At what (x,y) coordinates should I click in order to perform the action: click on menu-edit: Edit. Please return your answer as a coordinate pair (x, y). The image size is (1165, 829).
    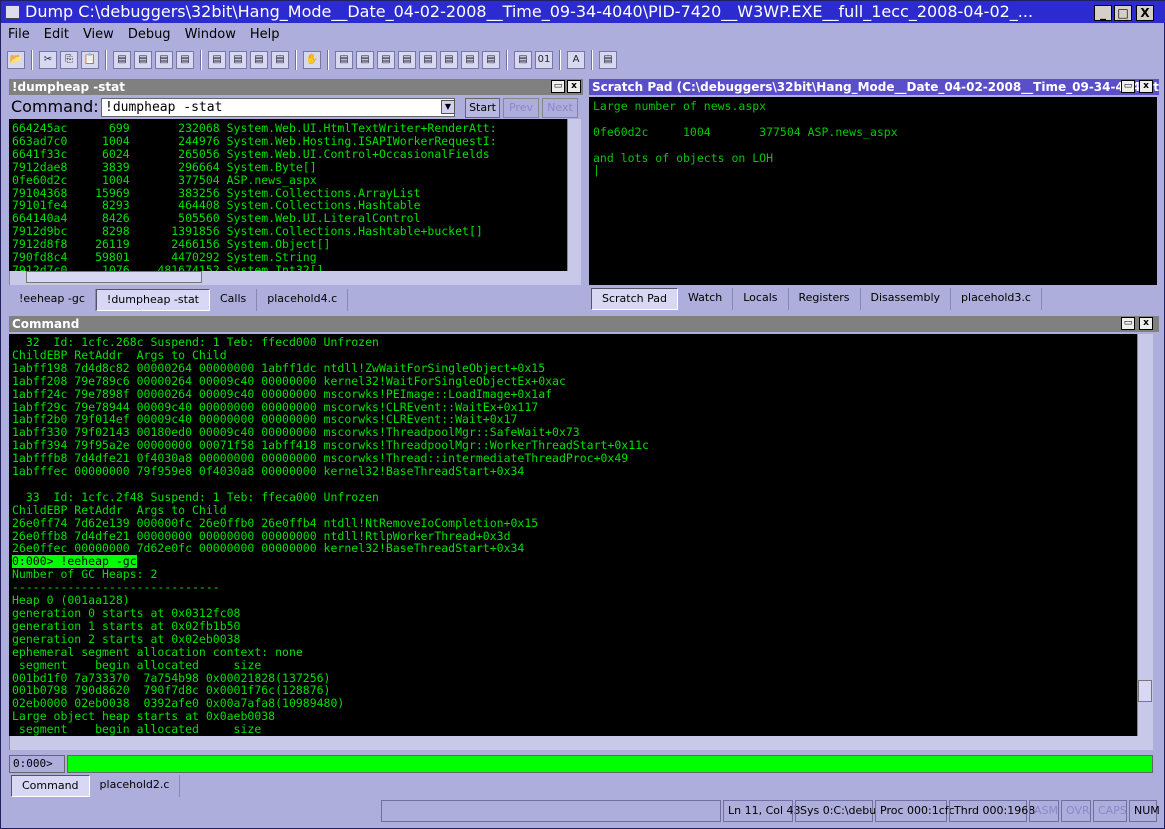
    Looking at the image, I should click on (56, 35).